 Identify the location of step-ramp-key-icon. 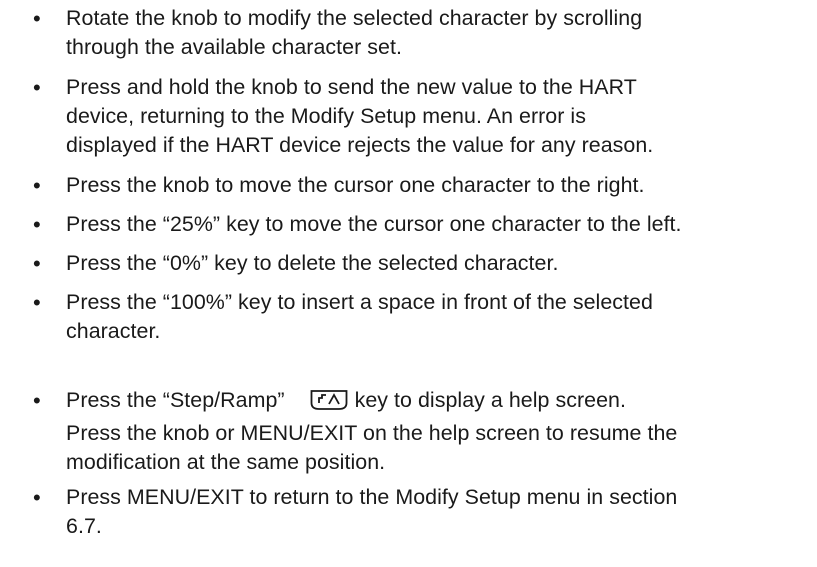
(329, 404).